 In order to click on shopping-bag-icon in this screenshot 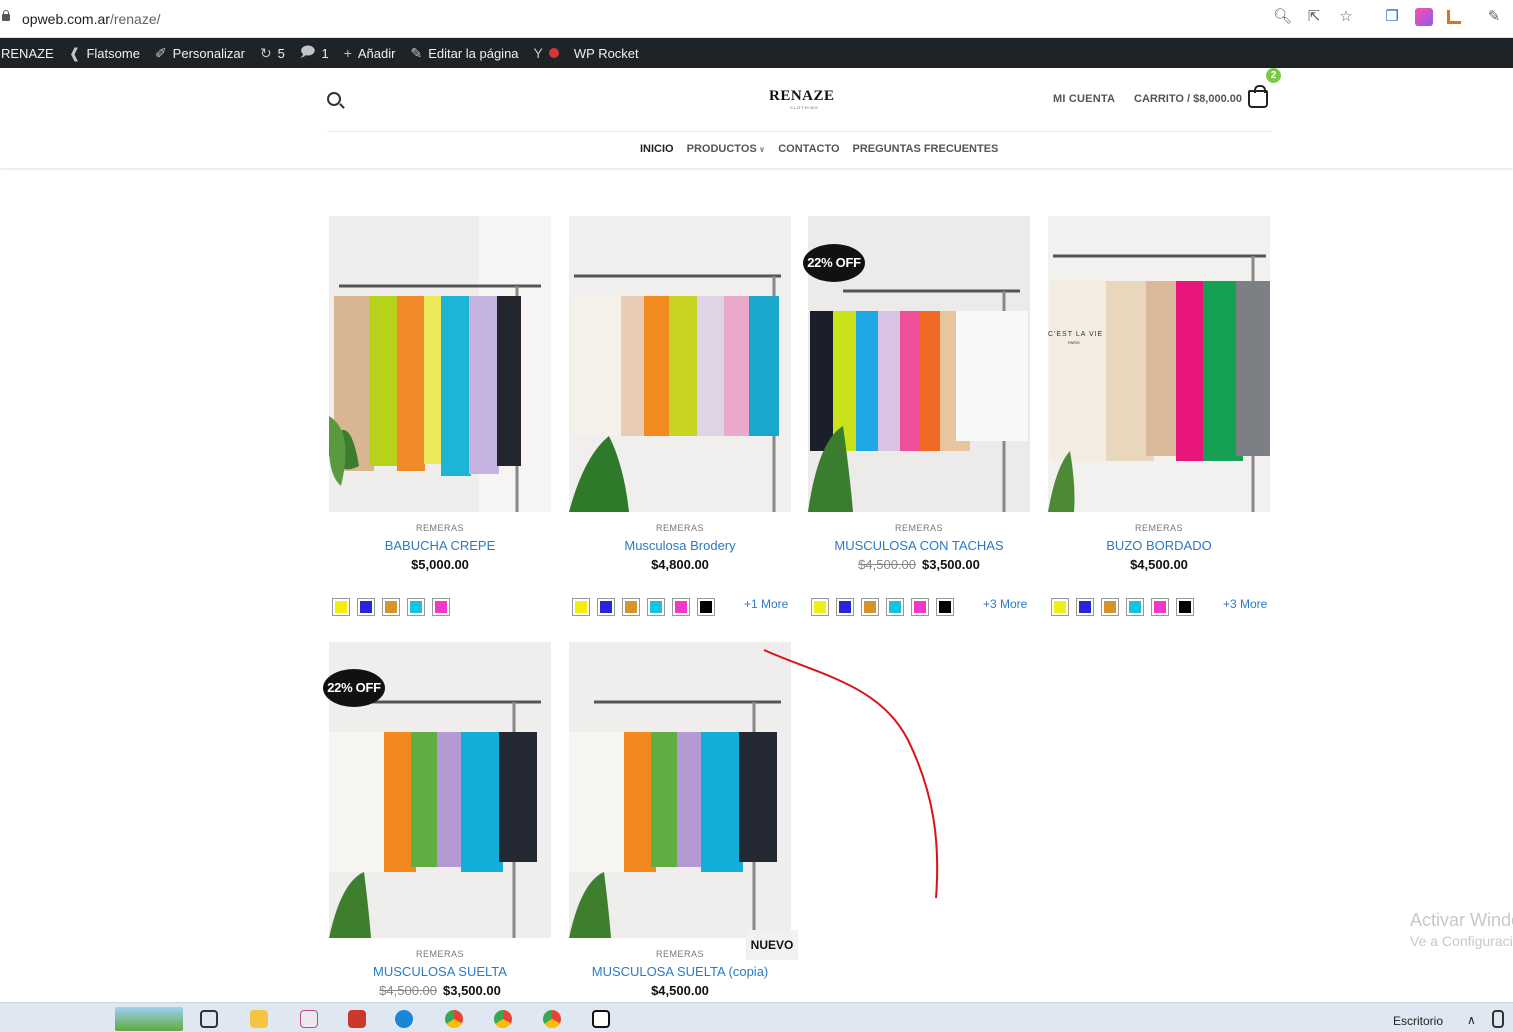, I will do `click(1258, 96)`.